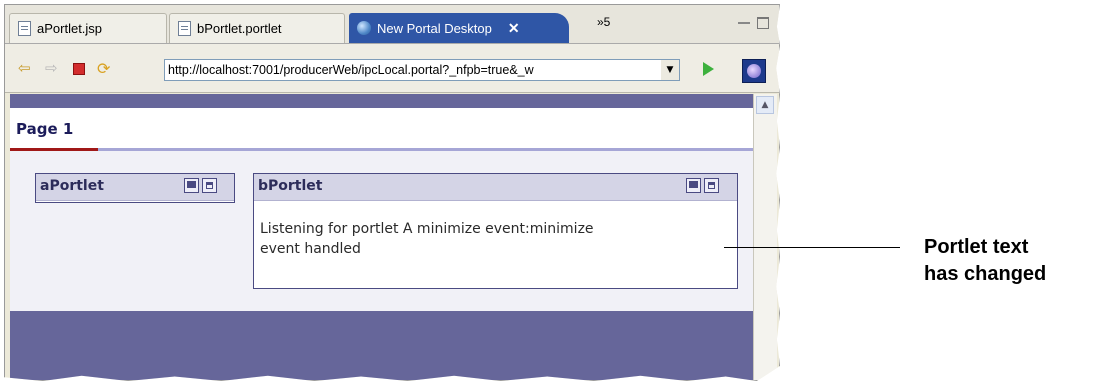 Image resolution: width=1097 pixels, height=389 pixels. I want to click on bportlet-titlebar: bPortlet, so click(495, 187).